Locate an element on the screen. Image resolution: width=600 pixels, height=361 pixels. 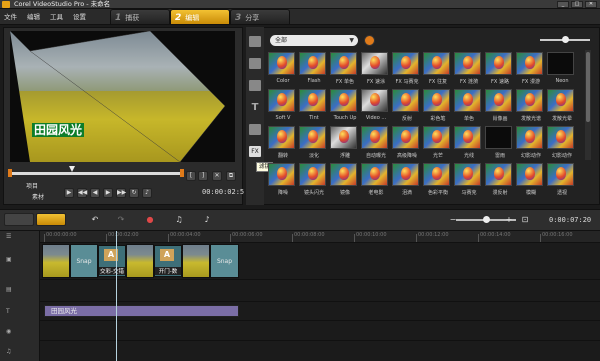
zoom-in-icon: + is located at coordinates (509, 219).